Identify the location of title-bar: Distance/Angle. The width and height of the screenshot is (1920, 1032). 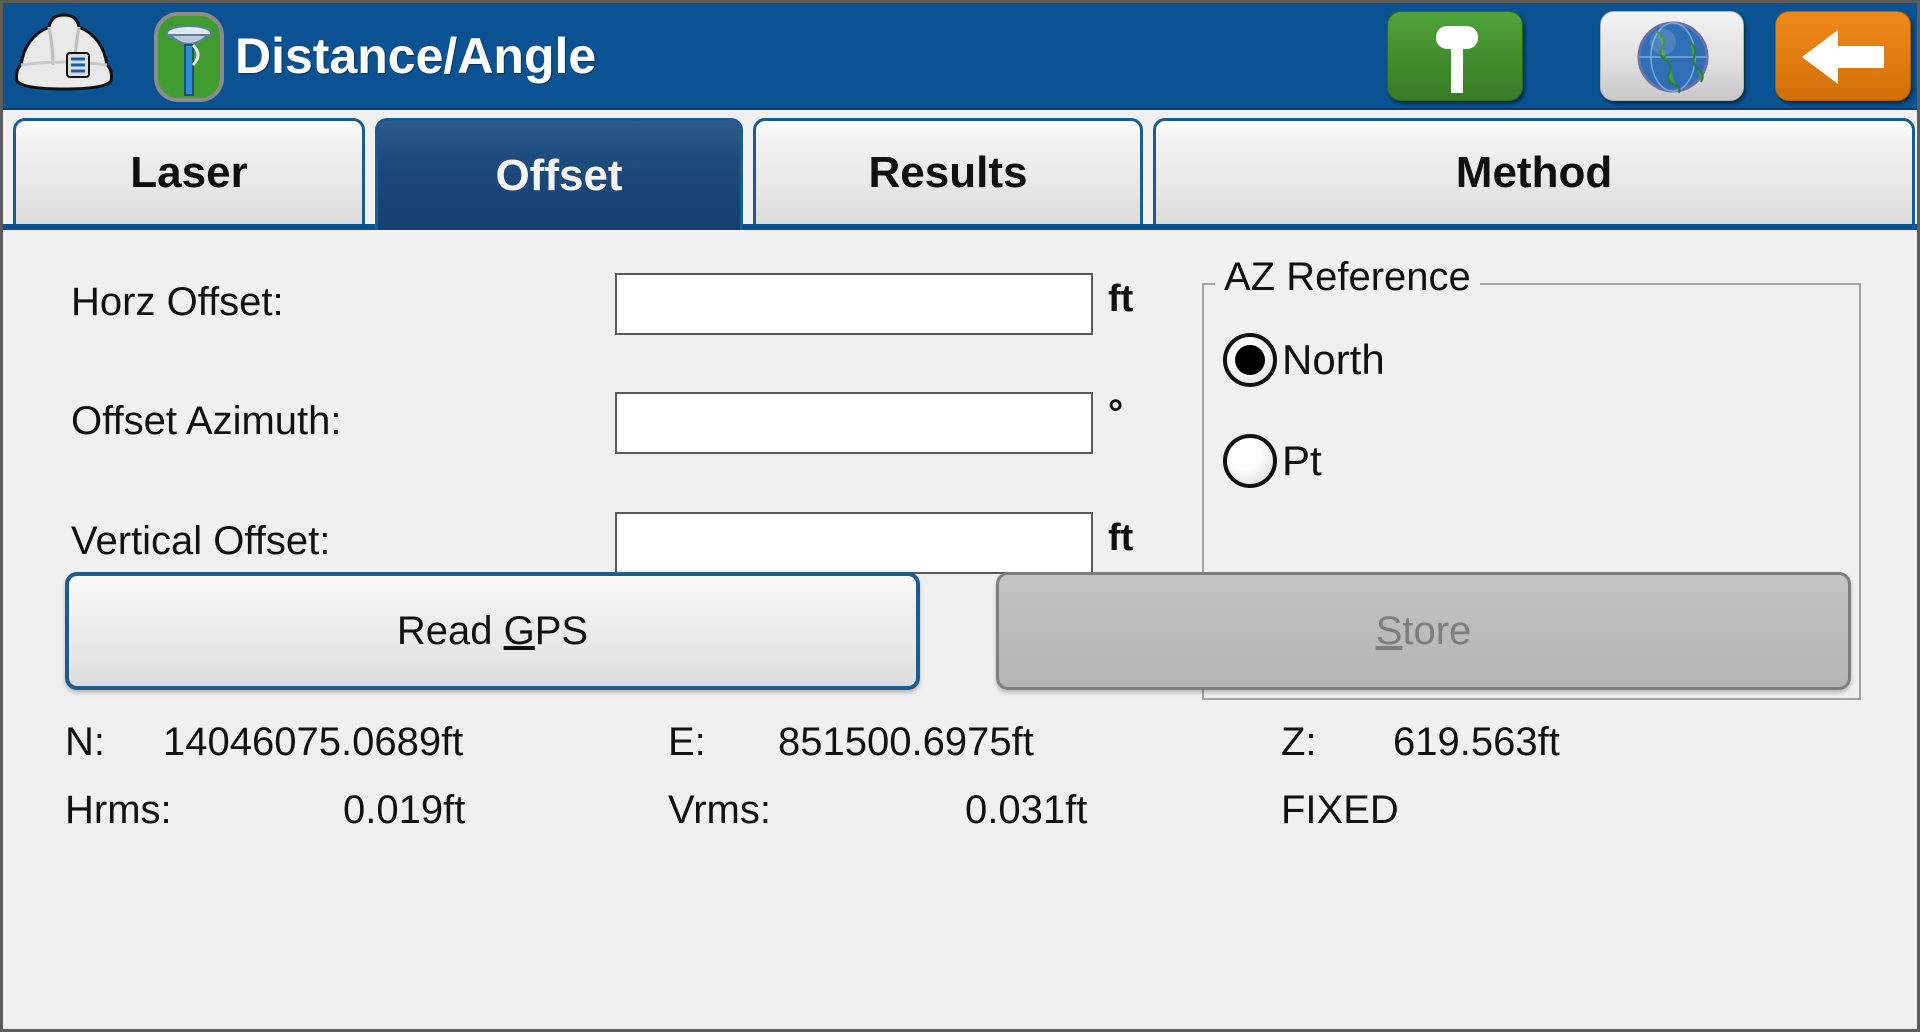
(960, 56).